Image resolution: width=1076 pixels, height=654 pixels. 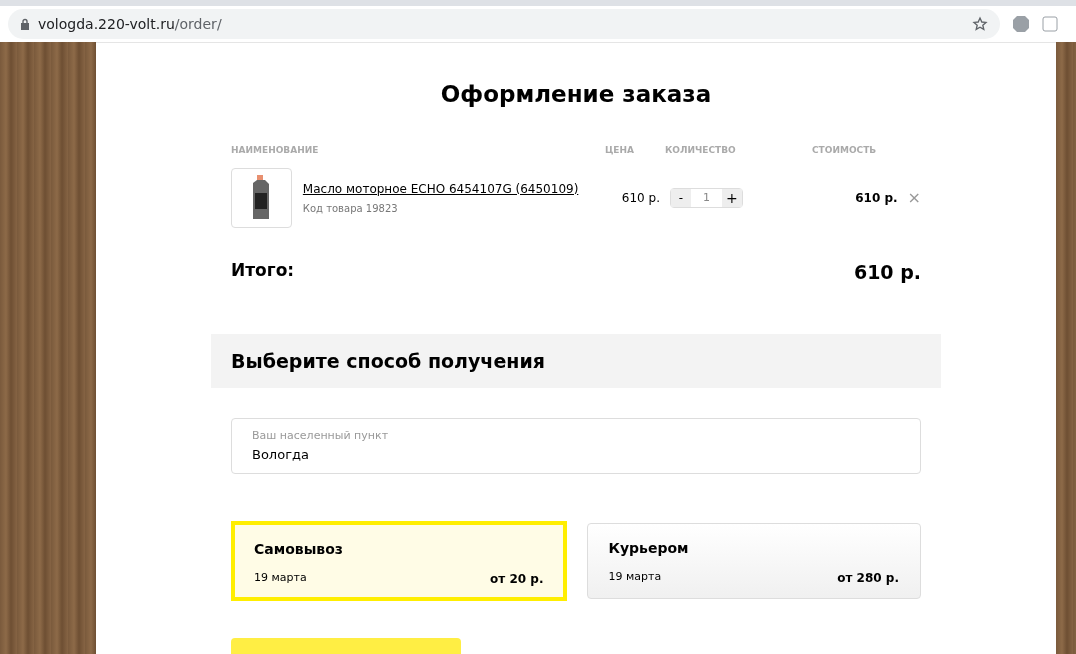 What do you see at coordinates (130, 24) in the screenshot?
I see `url-text: vologda.220-volt.ru/order/` at bounding box center [130, 24].